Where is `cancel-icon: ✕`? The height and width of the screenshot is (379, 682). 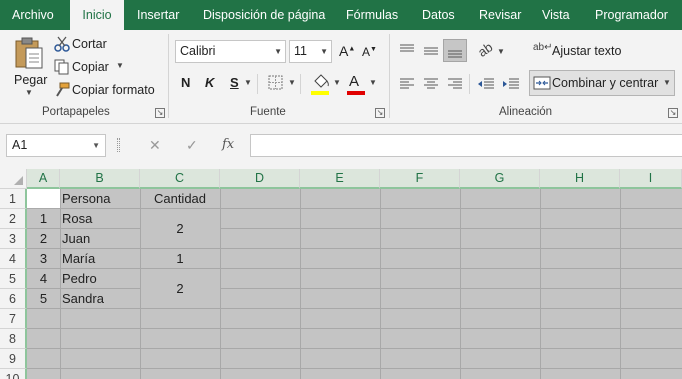 cancel-icon: ✕ is located at coordinates (155, 145).